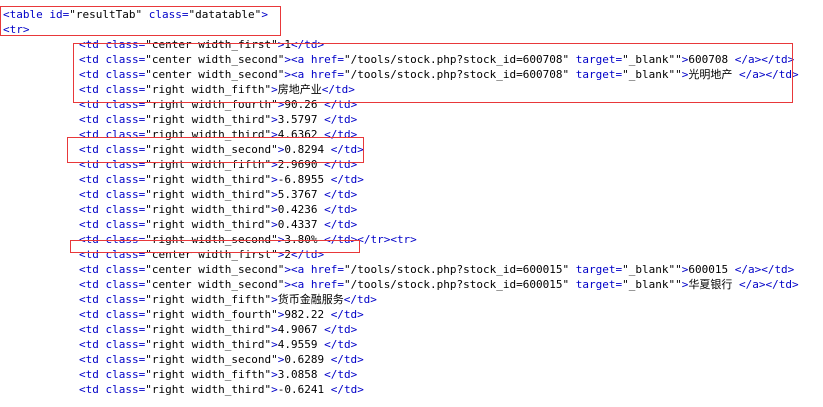 The height and width of the screenshot is (407, 823). Describe the element at coordinates (301, 164) in the screenshot. I see `cell-text: 2.9690` at that location.